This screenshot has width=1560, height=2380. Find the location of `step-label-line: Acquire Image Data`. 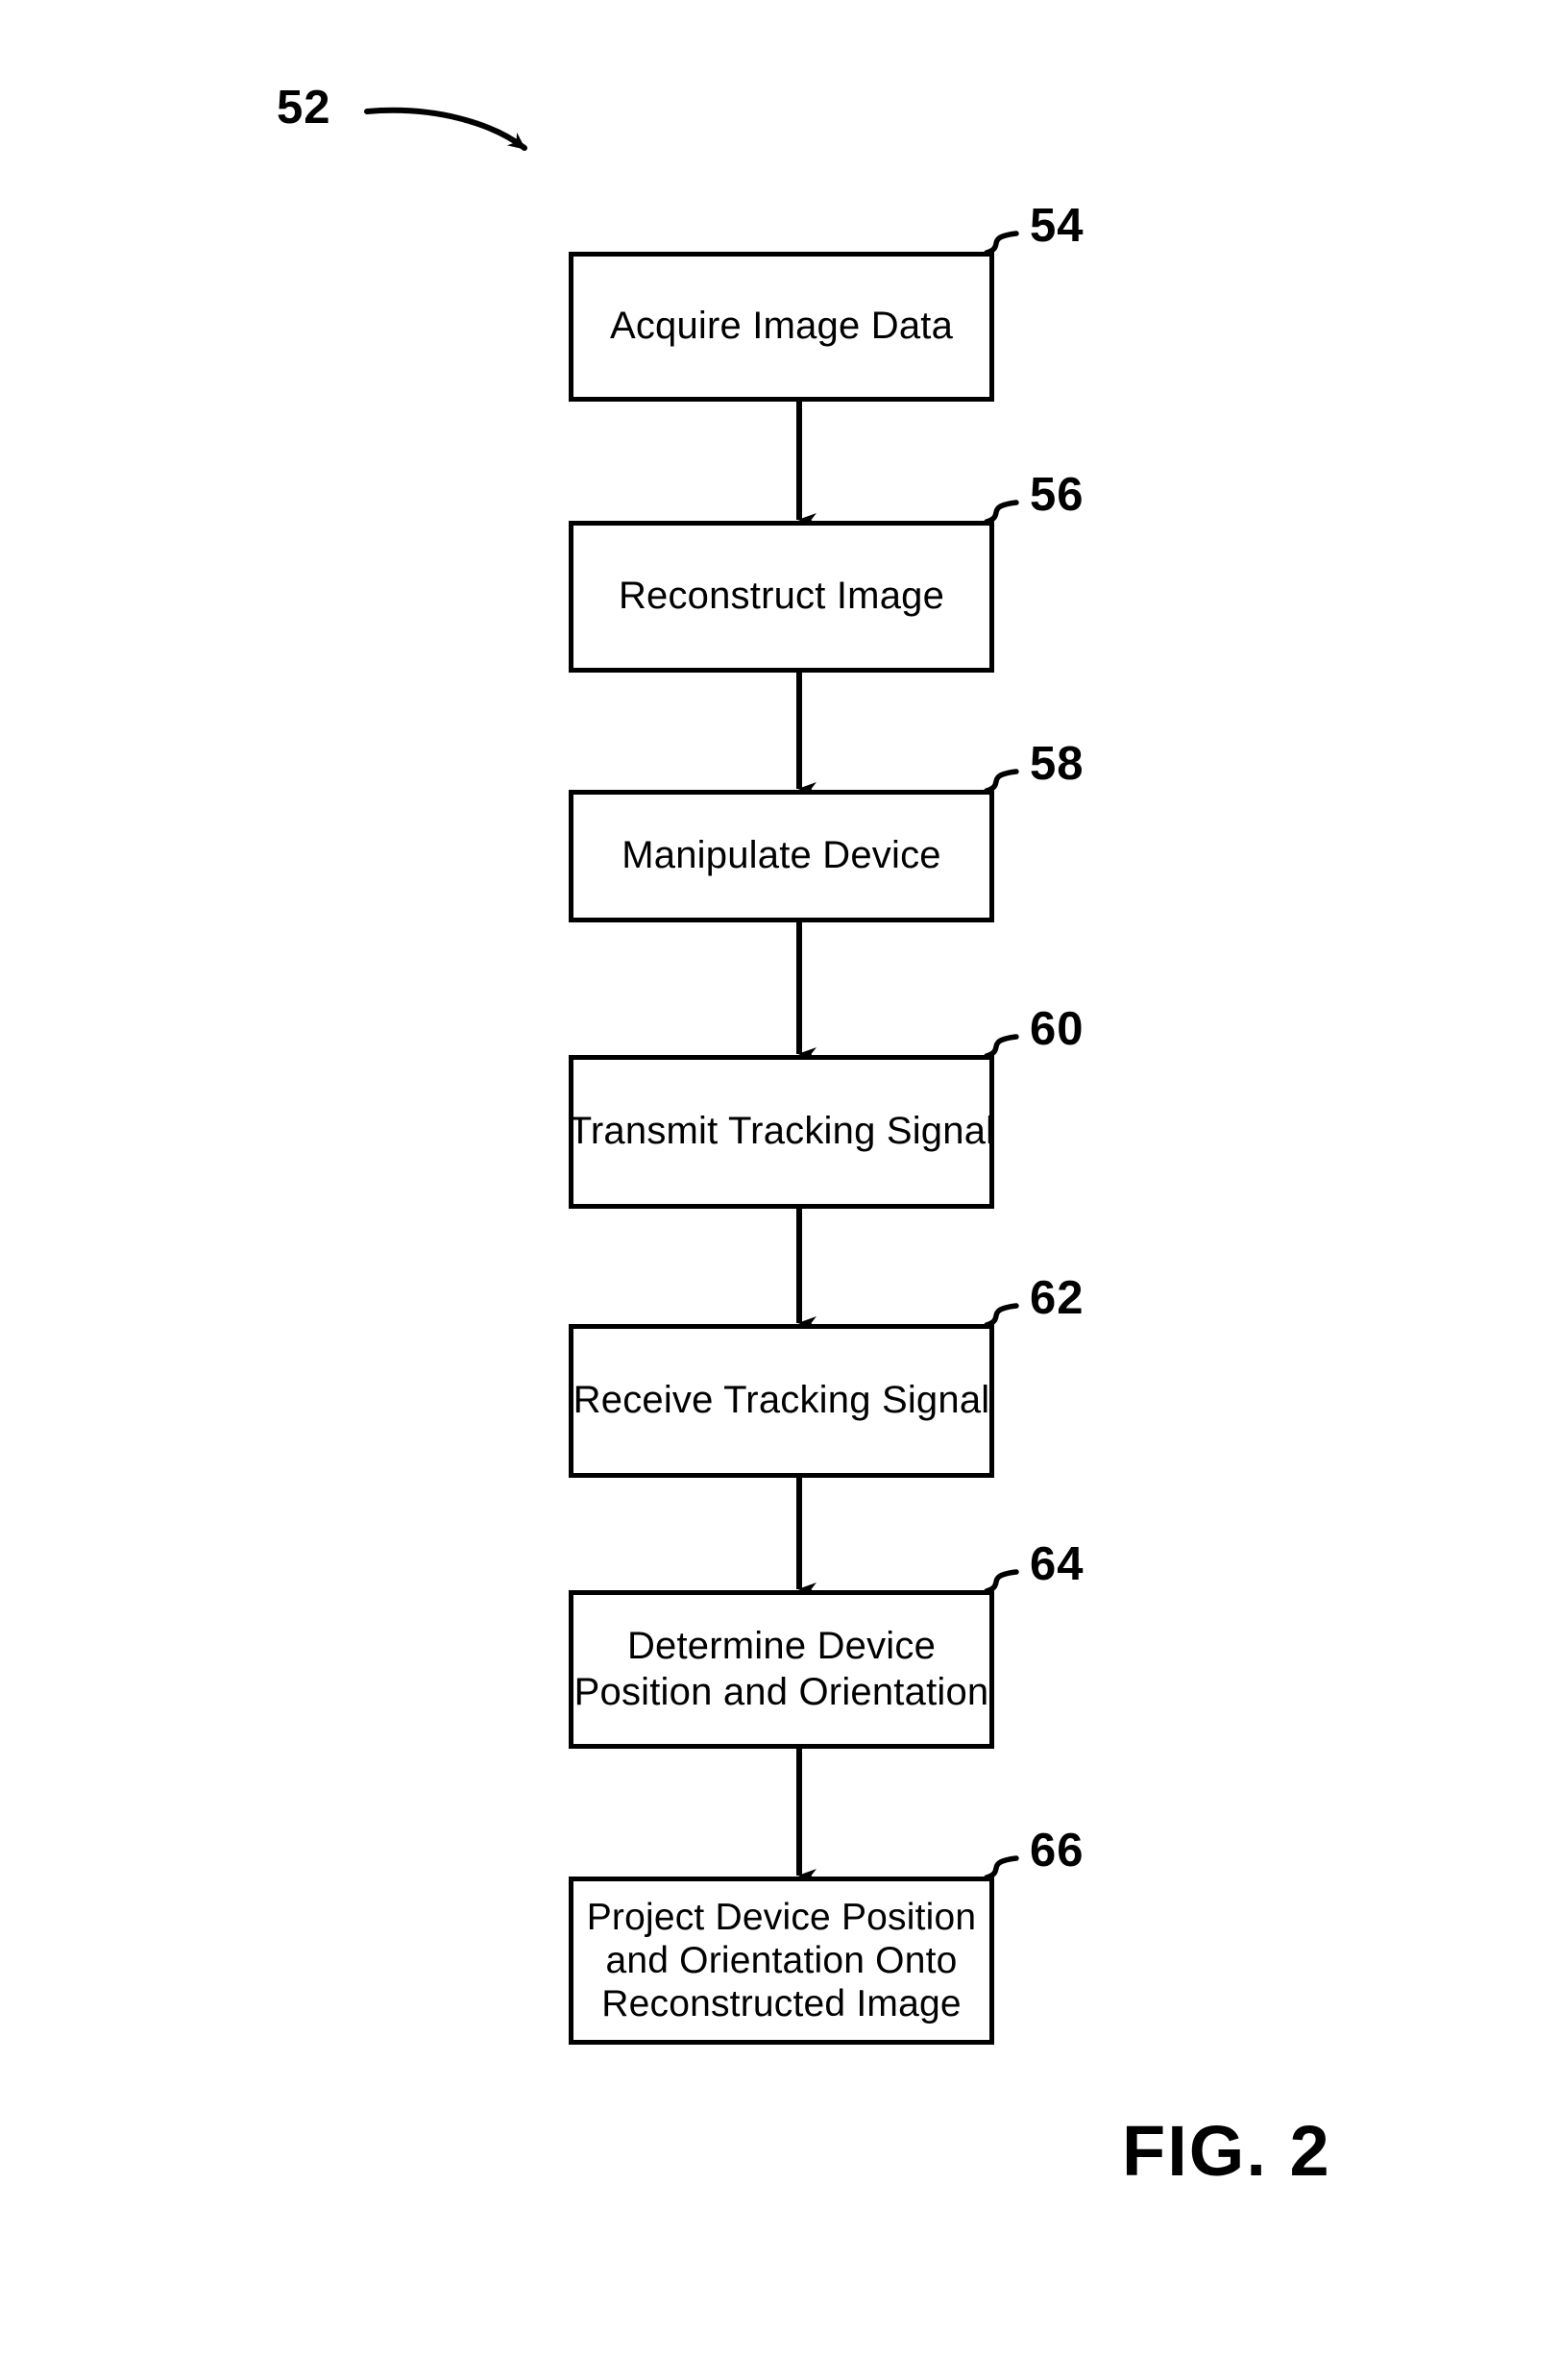

step-label-line: Acquire Image Data is located at coordinates (781, 327).